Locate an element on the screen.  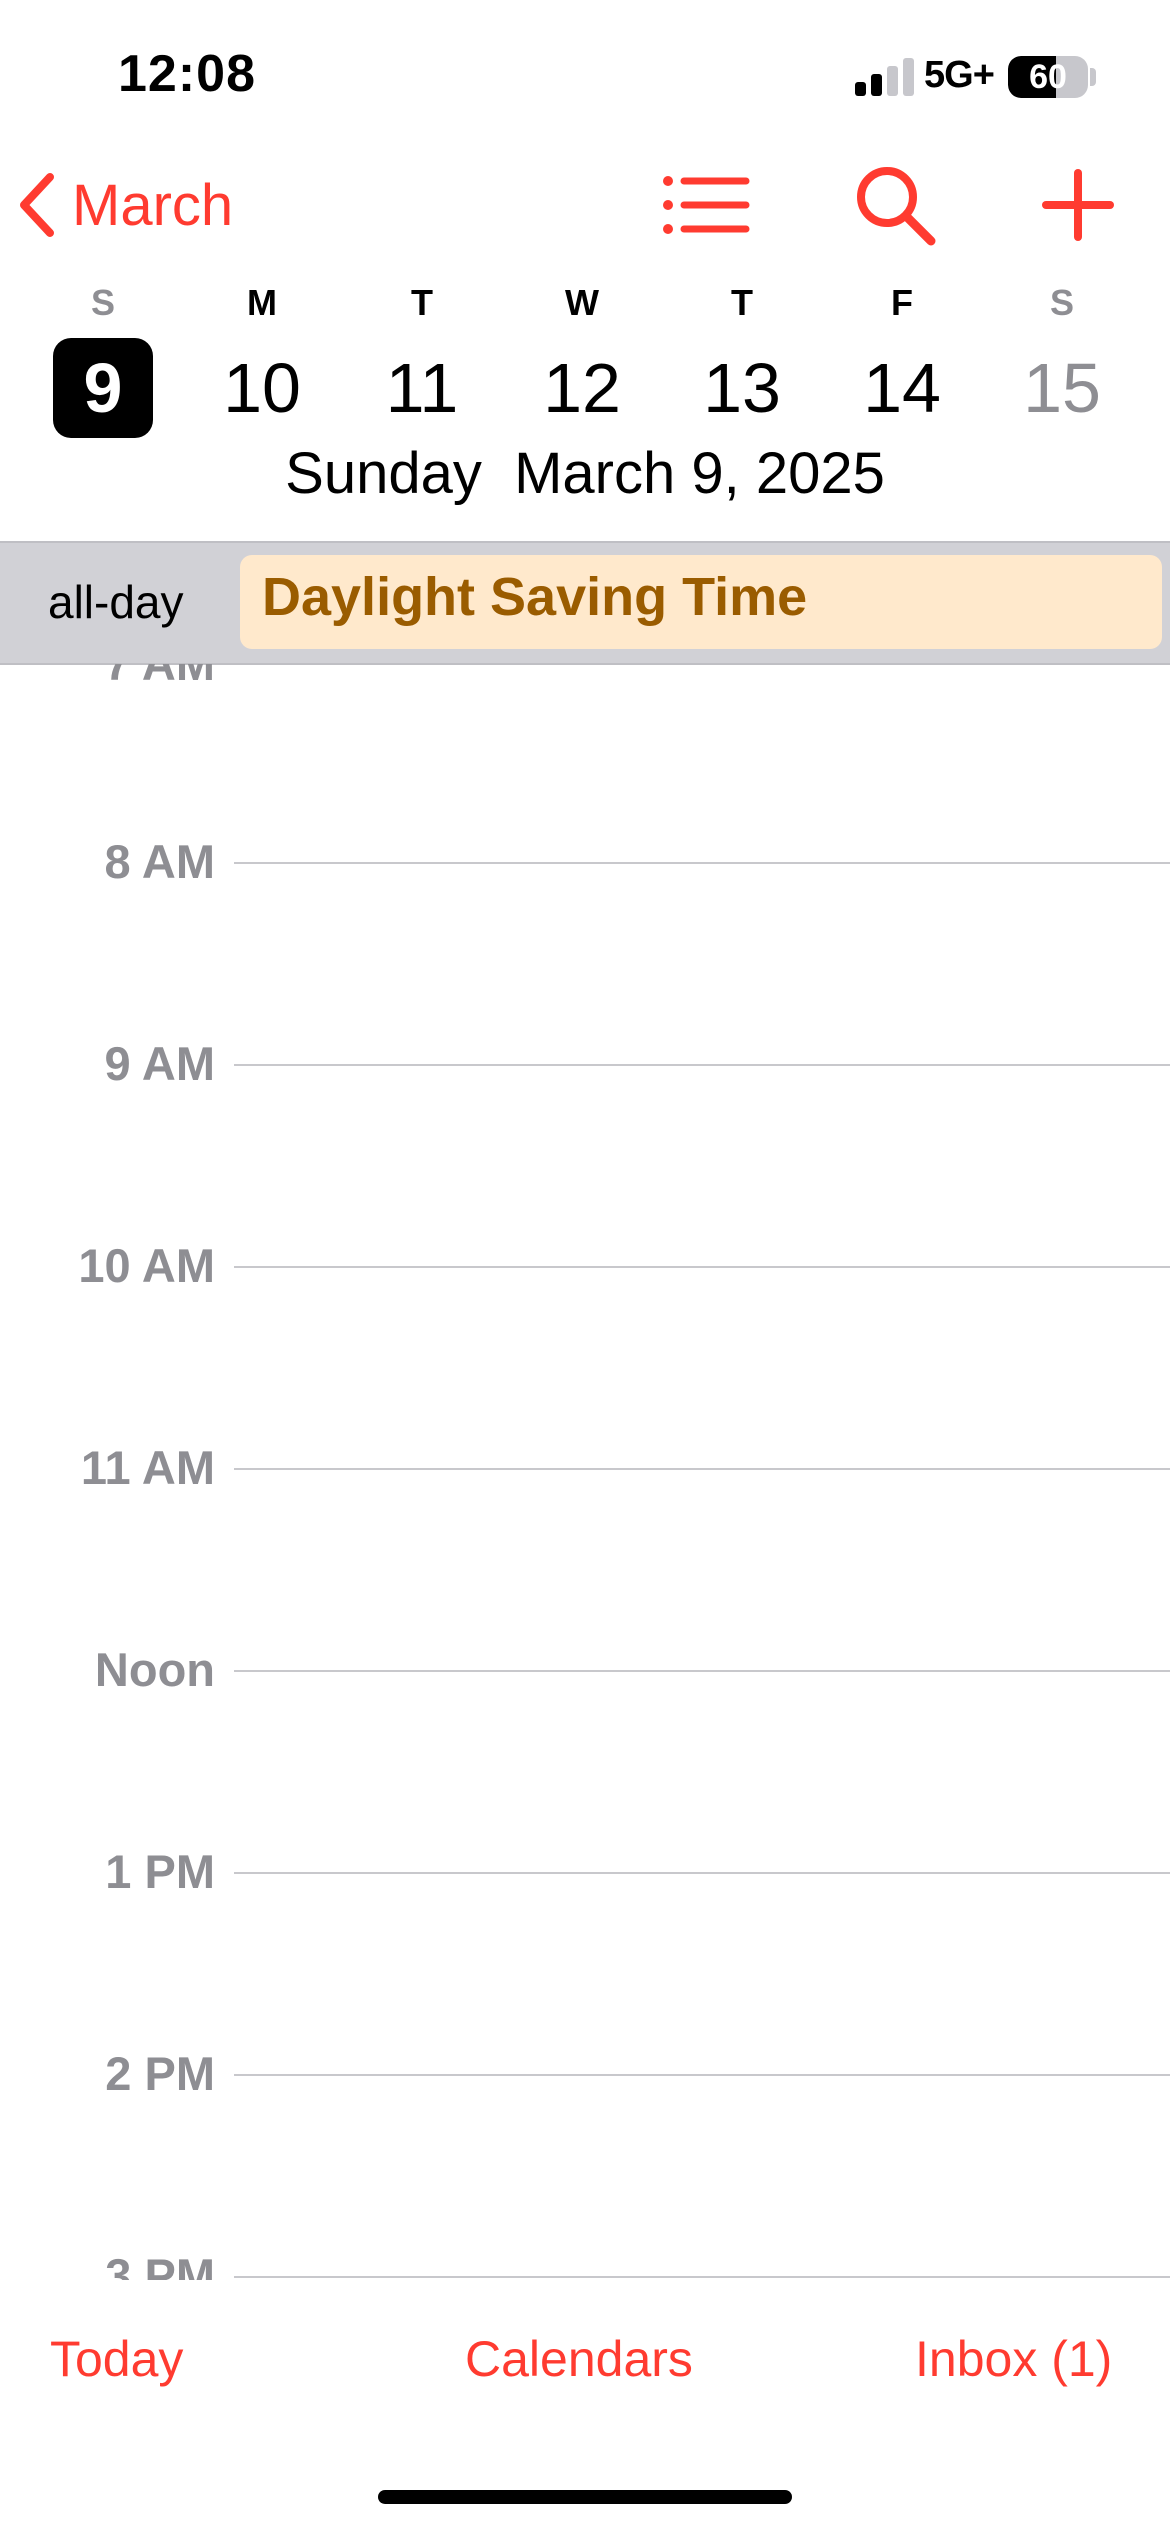
hour-row-7am: 7 AM is located at coordinates (585, 679).